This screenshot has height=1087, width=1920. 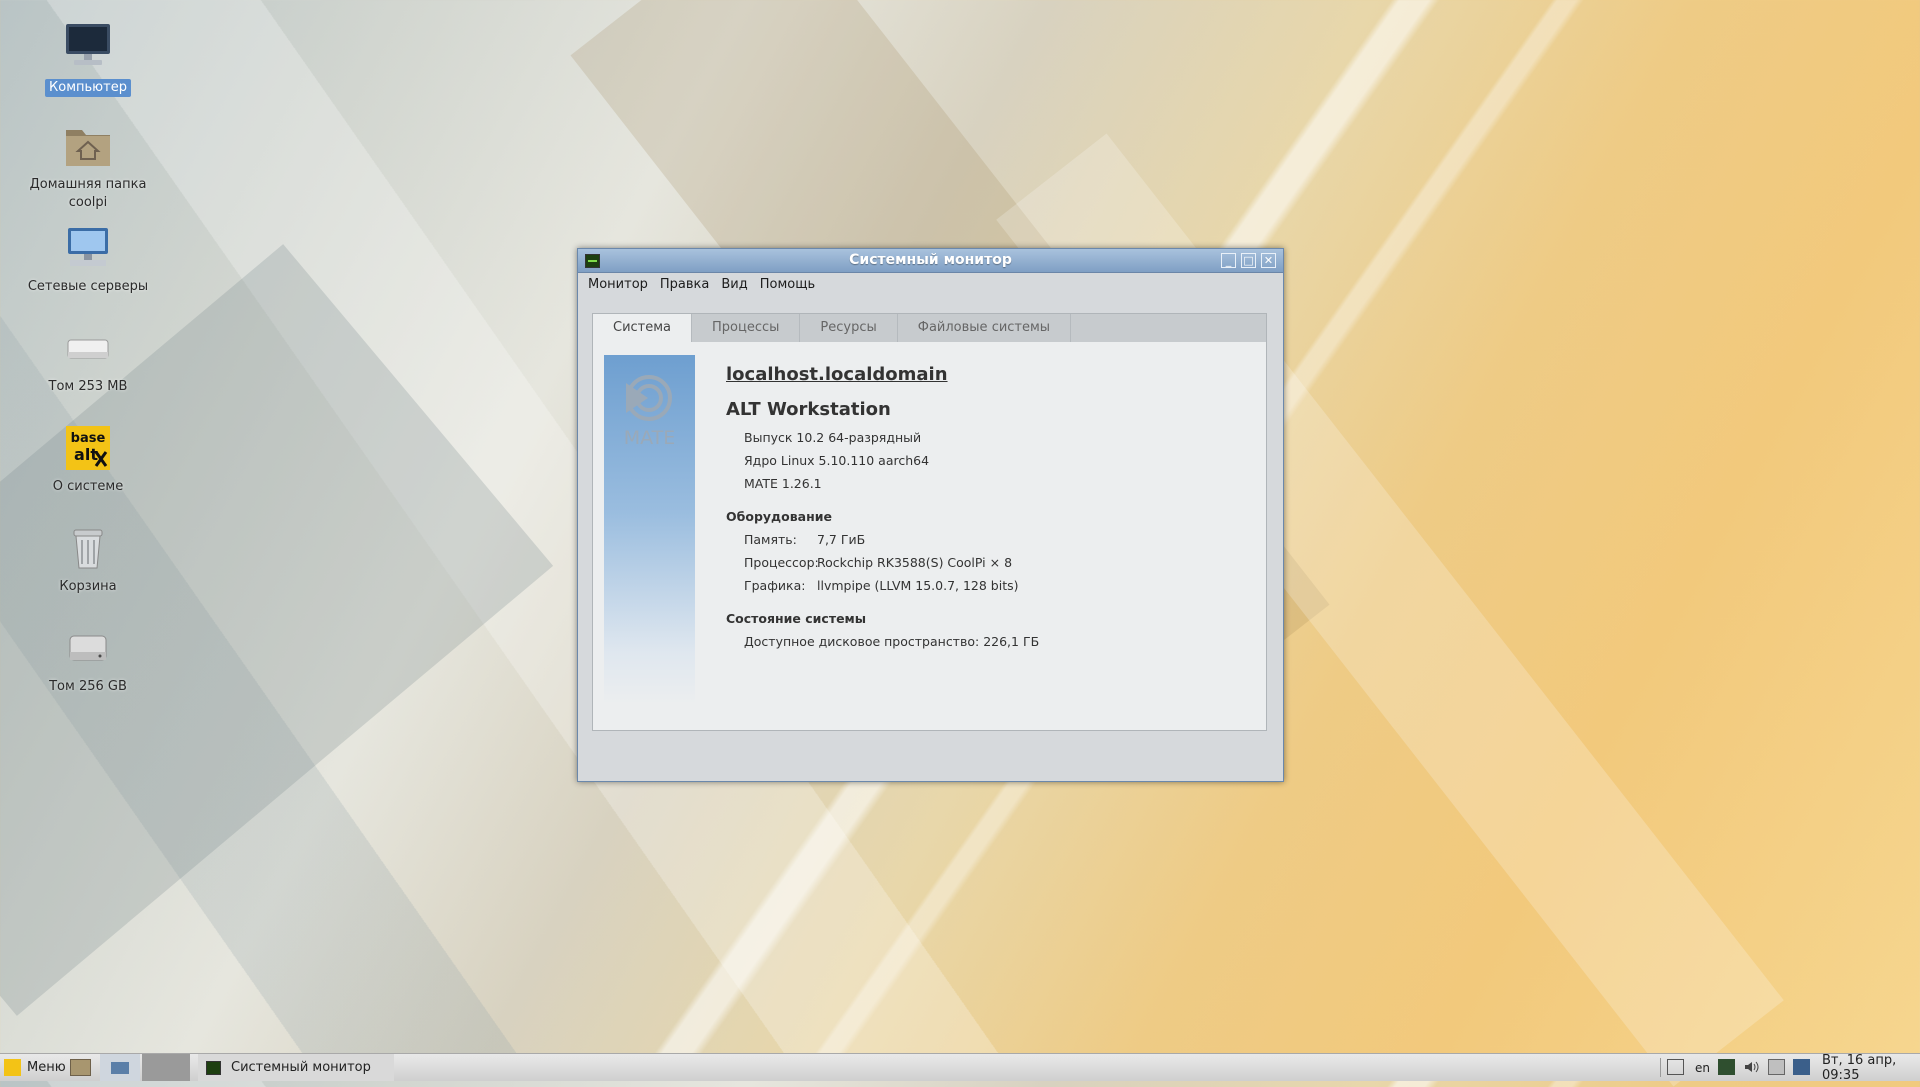 I want to click on desktop-icon-volume-256gb: Том 256 GB, so click(x=88, y=659).